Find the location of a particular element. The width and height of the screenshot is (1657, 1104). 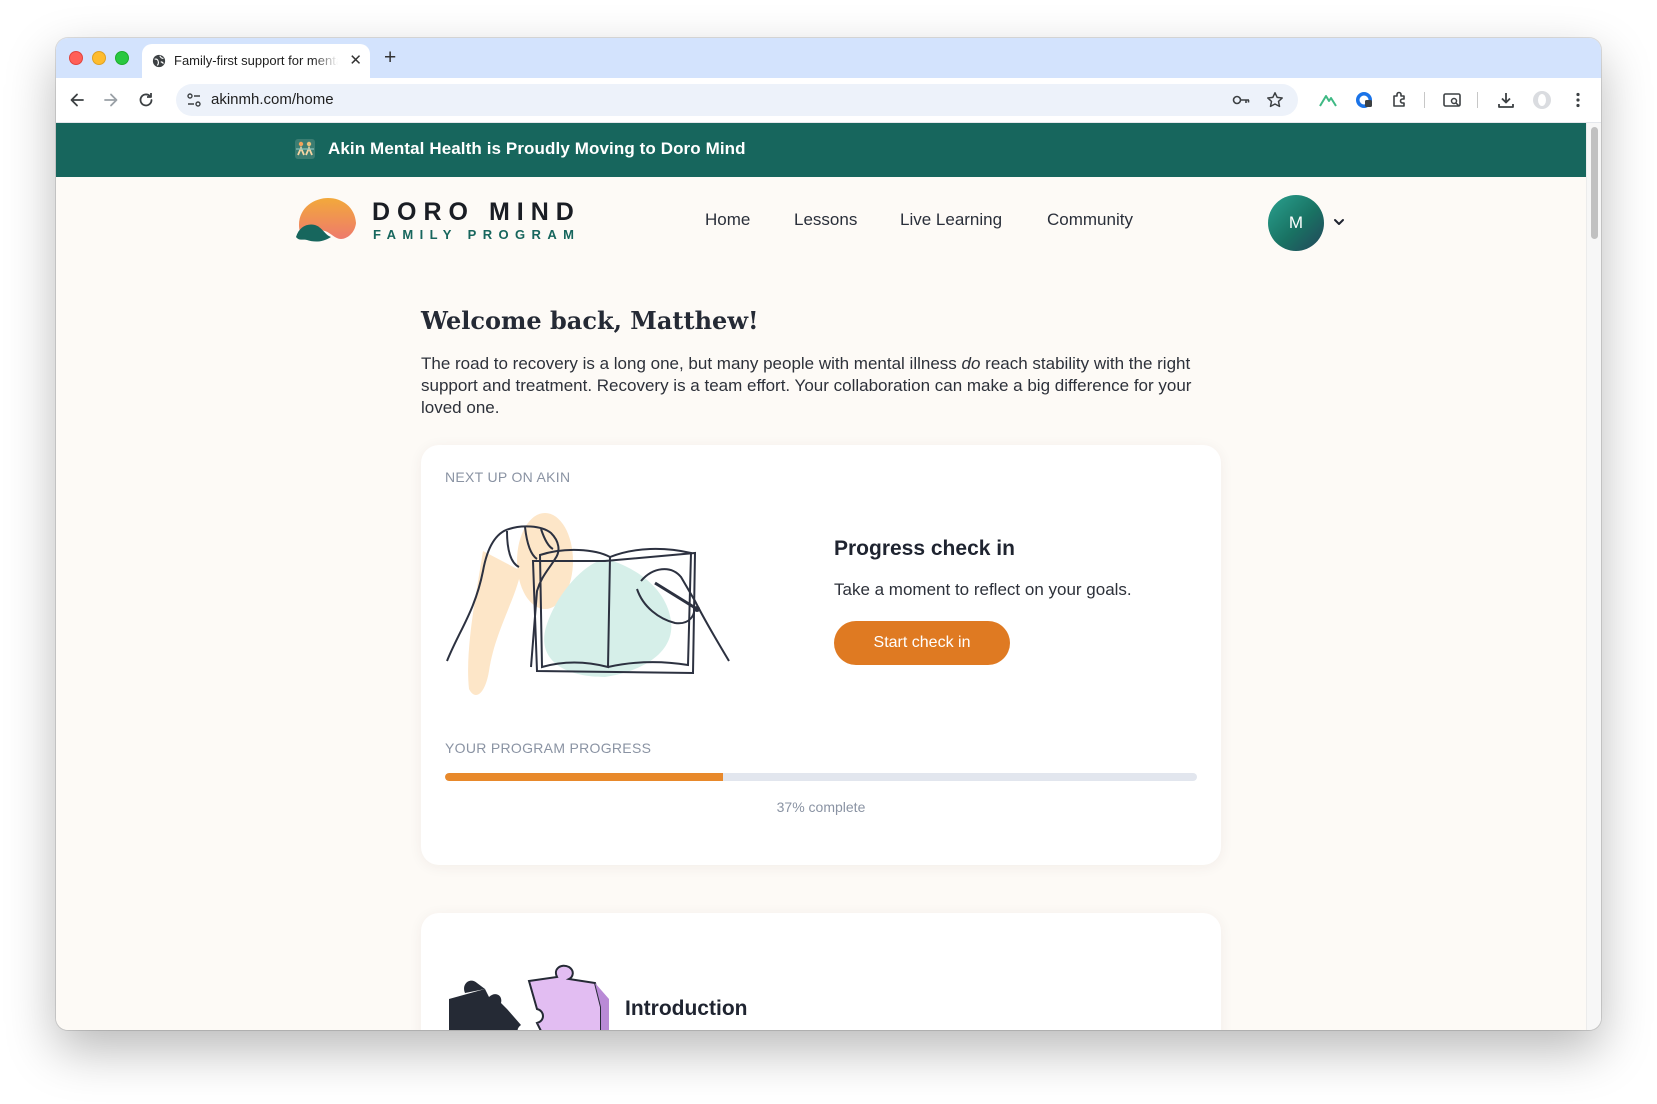

reload-icon is located at coordinates (146, 100).